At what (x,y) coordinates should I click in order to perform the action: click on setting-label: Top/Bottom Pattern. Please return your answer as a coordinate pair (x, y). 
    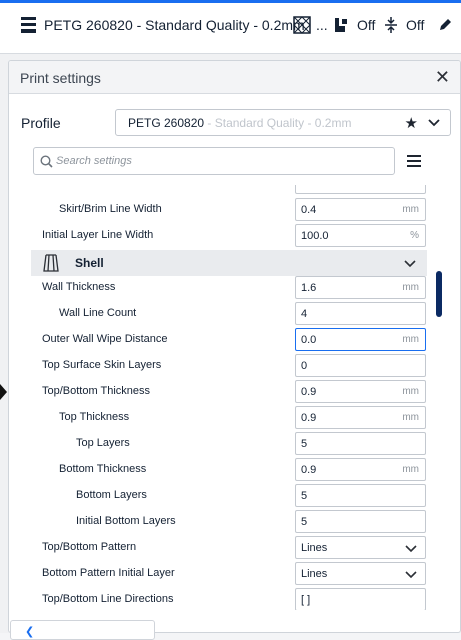
    Looking at the image, I should click on (89, 547).